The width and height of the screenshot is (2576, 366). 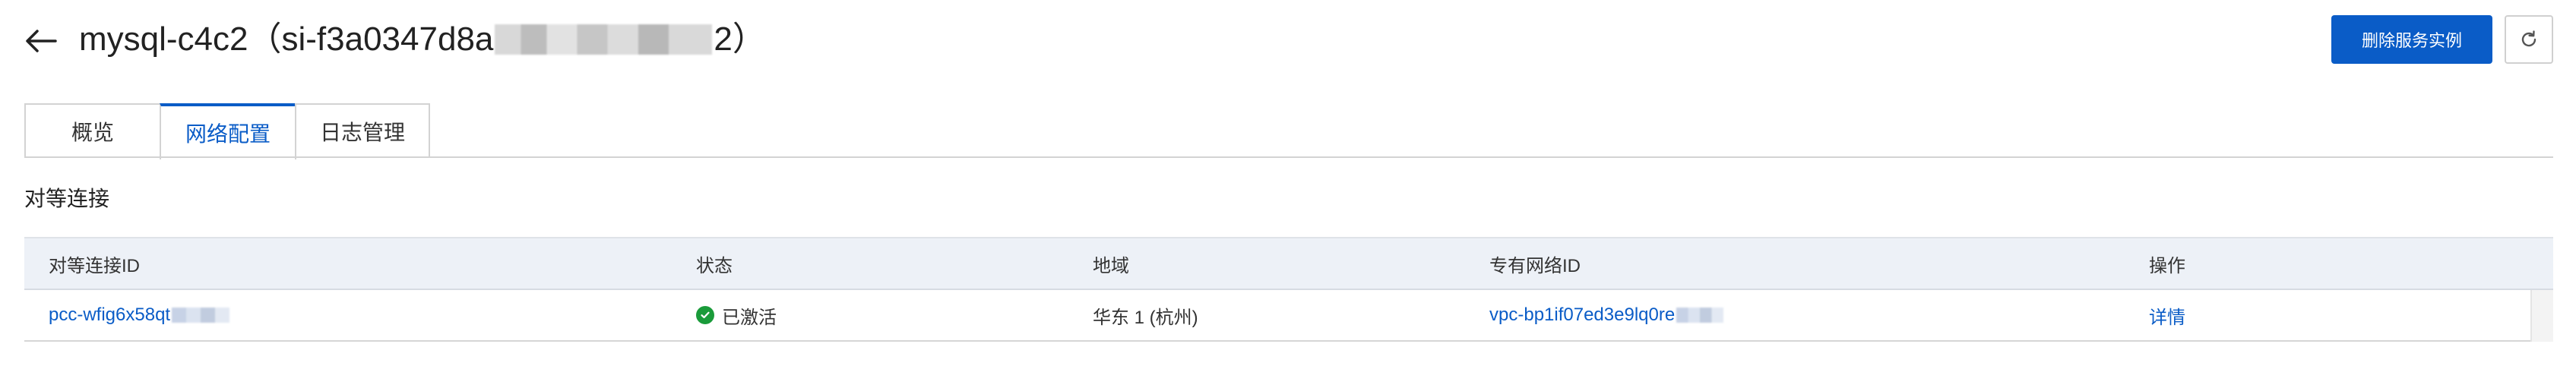 I want to click on back-button, so click(x=41, y=41).